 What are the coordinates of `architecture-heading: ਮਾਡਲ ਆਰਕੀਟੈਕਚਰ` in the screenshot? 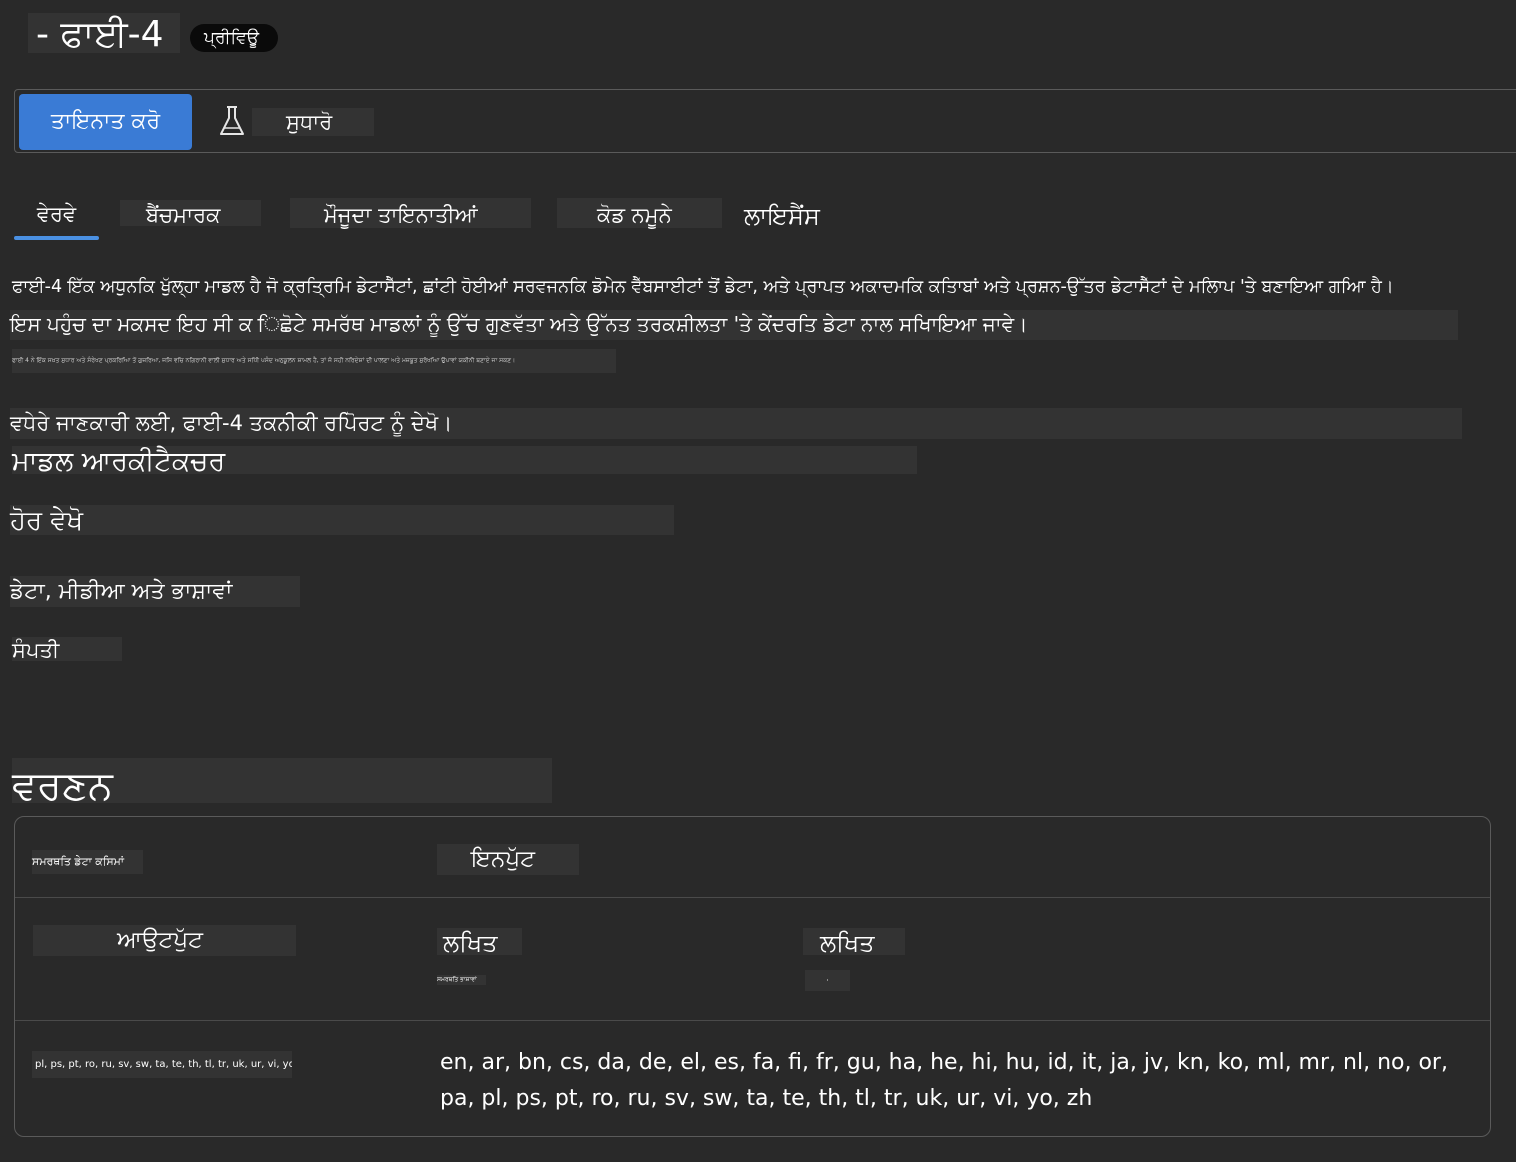 It's located at (464, 461).